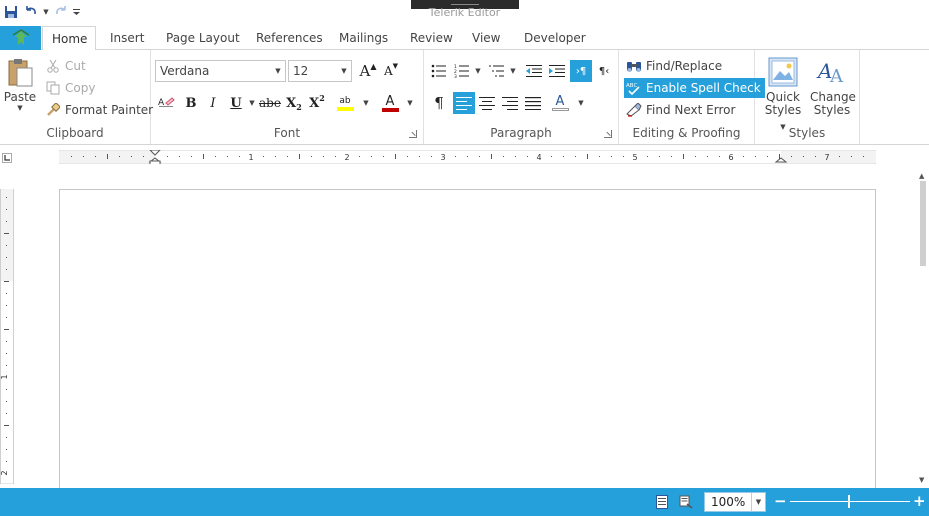 This screenshot has height=516, width=929. I want to click on print-layout-button, so click(662, 502).